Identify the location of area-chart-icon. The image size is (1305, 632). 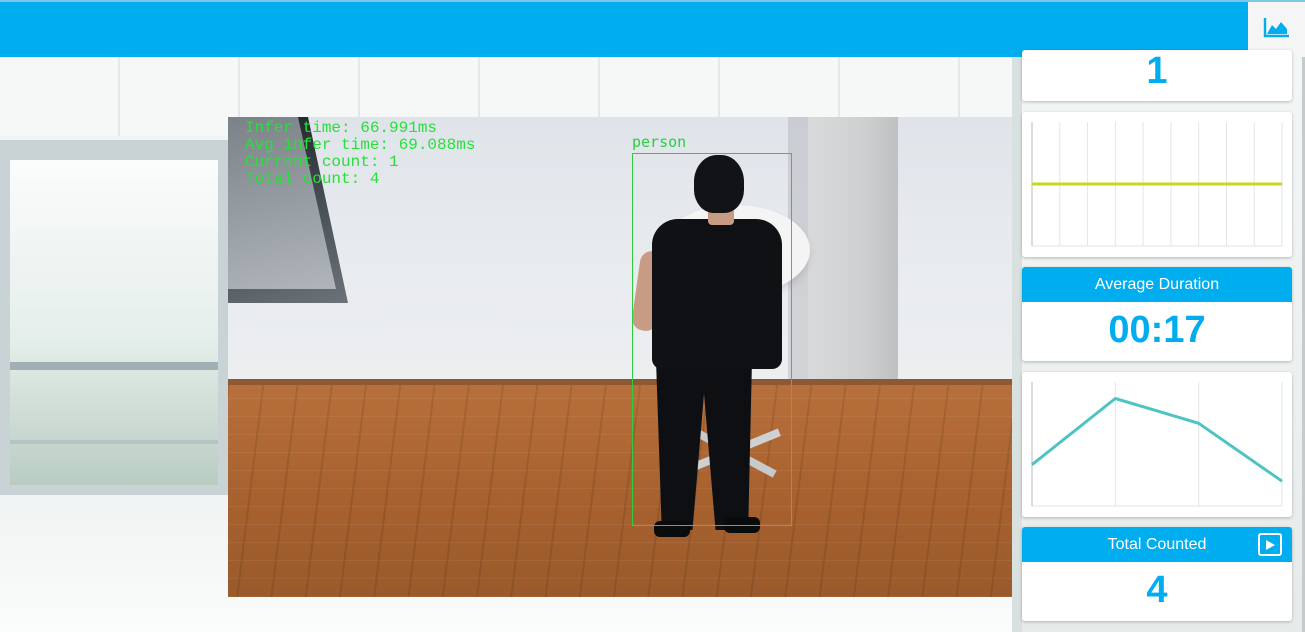
(1277, 29).